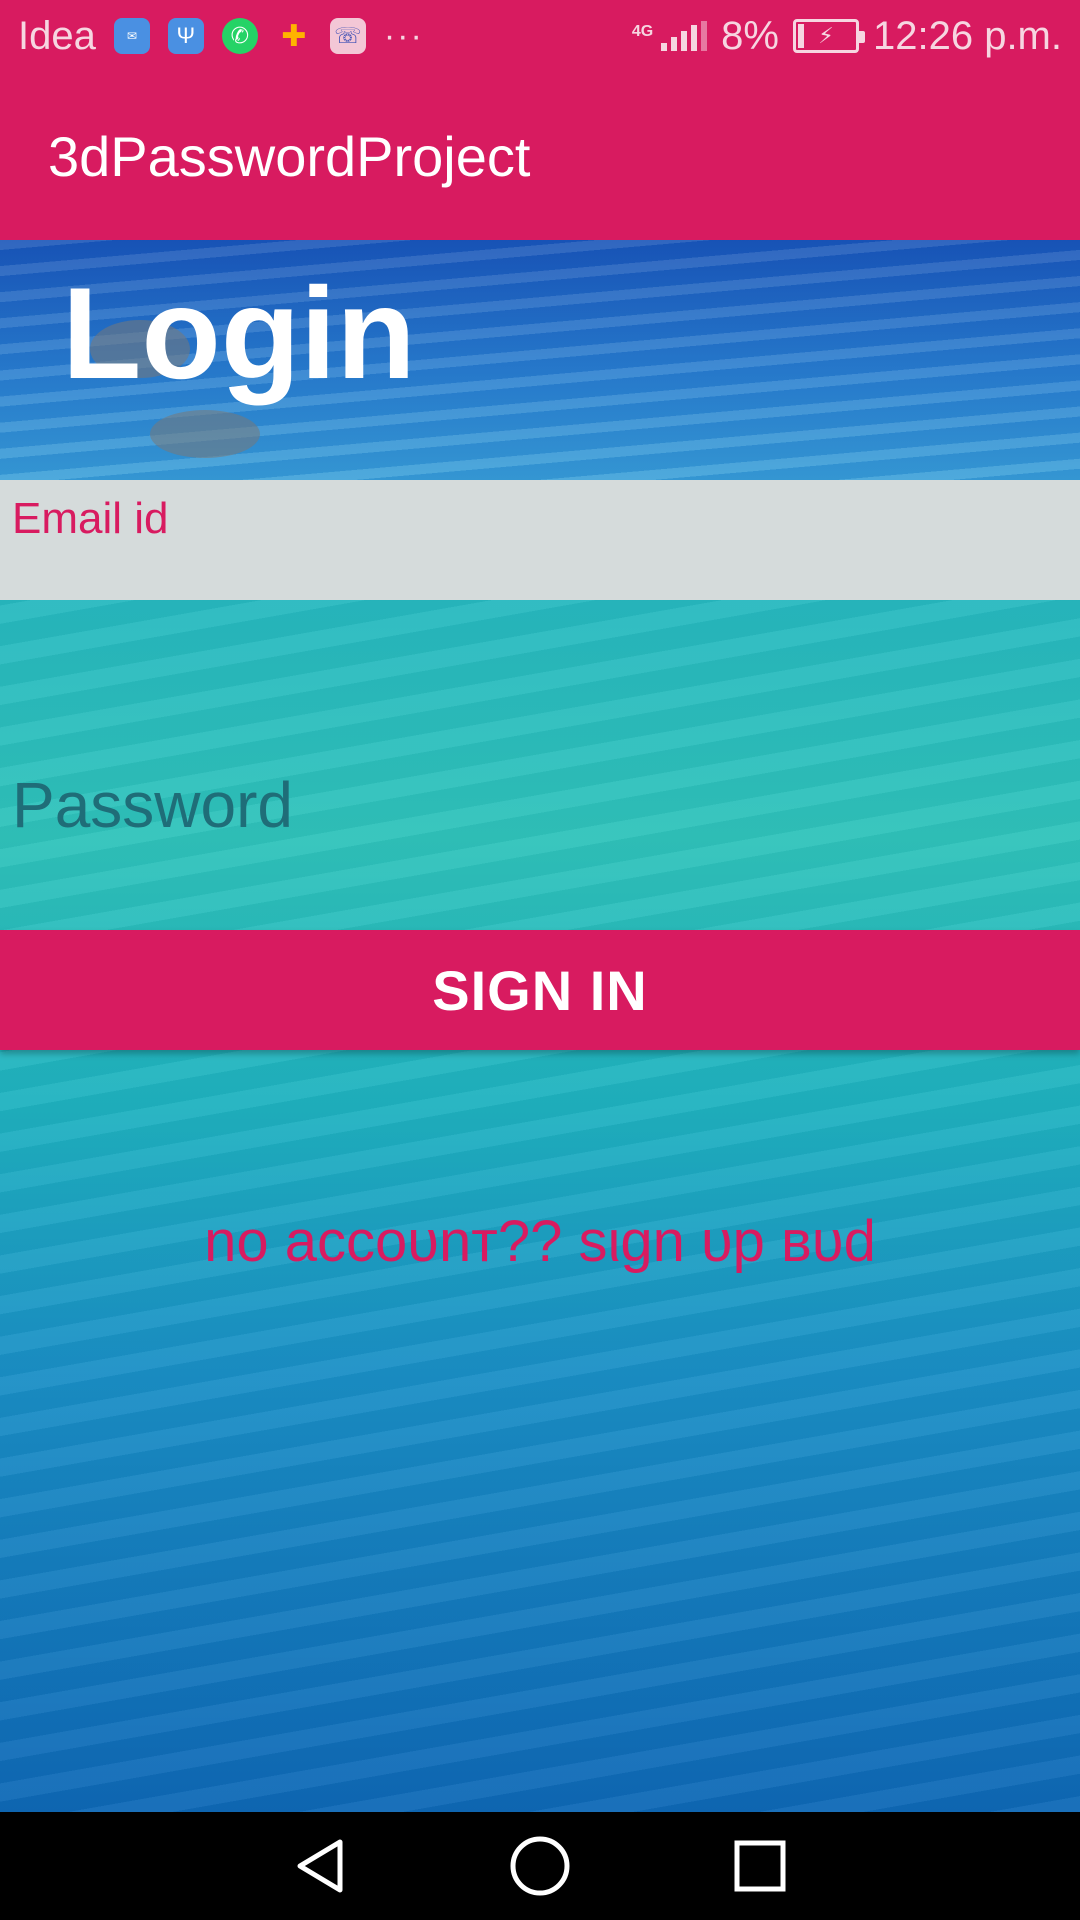 Image resolution: width=1080 pixels, height=1920 pixels. I want to click on more-notifications-icon: ···, so click(403, 35).